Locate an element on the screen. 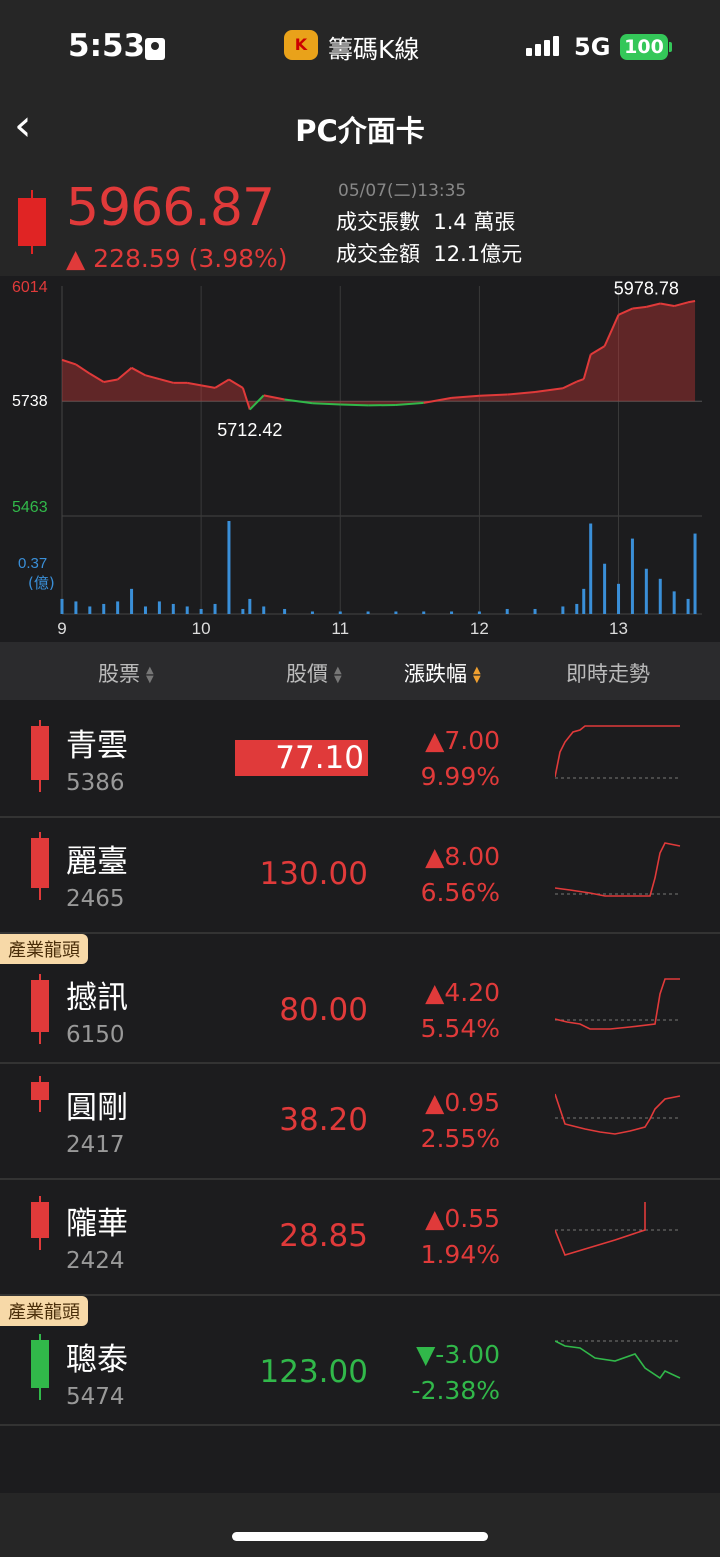  stock-code: 2424 is located at coordinates (95, 1261).